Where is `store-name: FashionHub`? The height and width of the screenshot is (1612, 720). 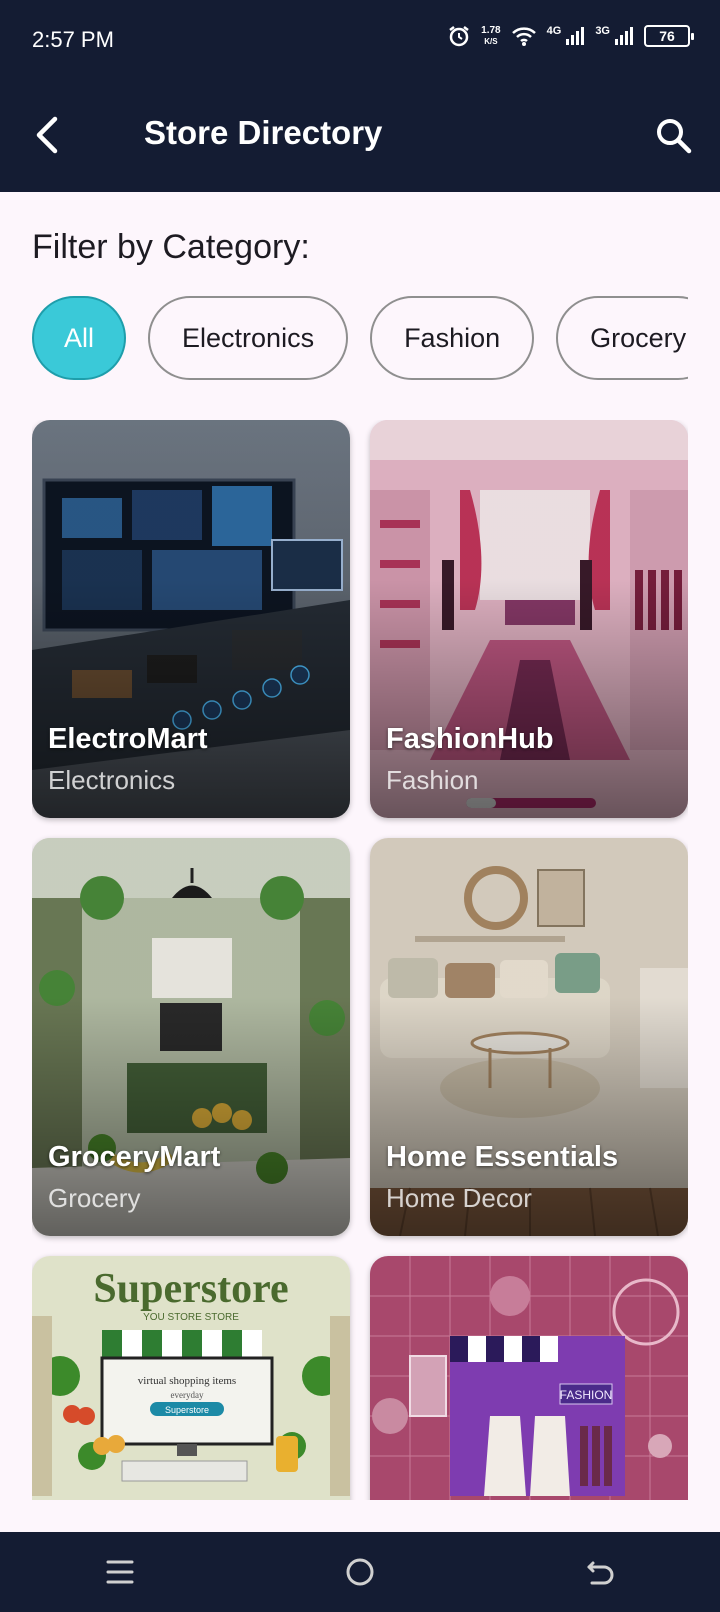
store-name: FashionHub is located at coordinates (470, 739).